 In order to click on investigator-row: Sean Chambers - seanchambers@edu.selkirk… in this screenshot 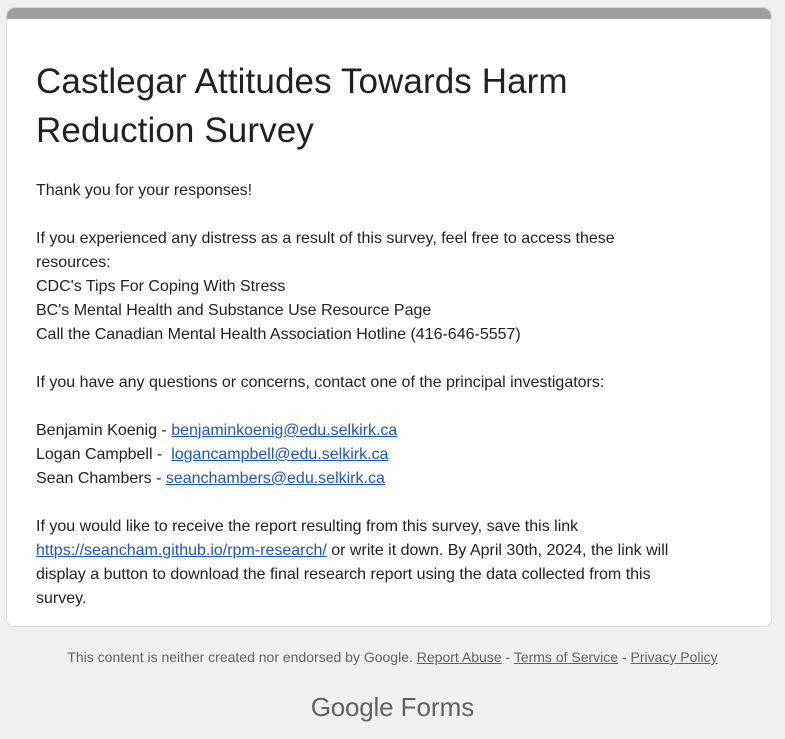, I will do `click(389, 479)`.